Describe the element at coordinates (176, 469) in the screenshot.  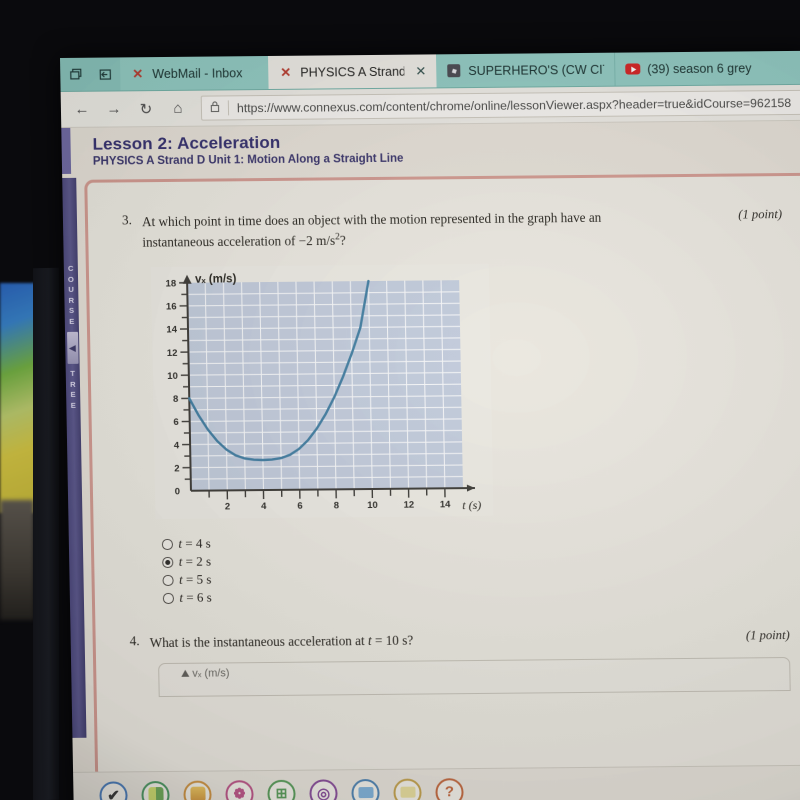
I see `svg-text: 2` at that location.